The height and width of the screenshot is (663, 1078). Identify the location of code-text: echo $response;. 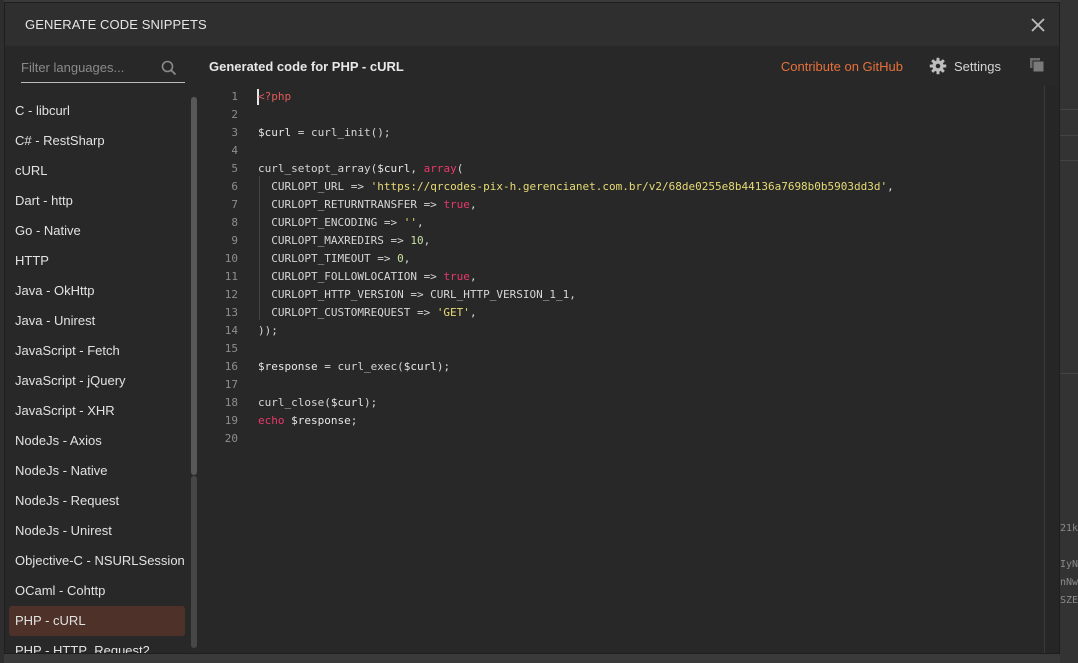
(307, 421).